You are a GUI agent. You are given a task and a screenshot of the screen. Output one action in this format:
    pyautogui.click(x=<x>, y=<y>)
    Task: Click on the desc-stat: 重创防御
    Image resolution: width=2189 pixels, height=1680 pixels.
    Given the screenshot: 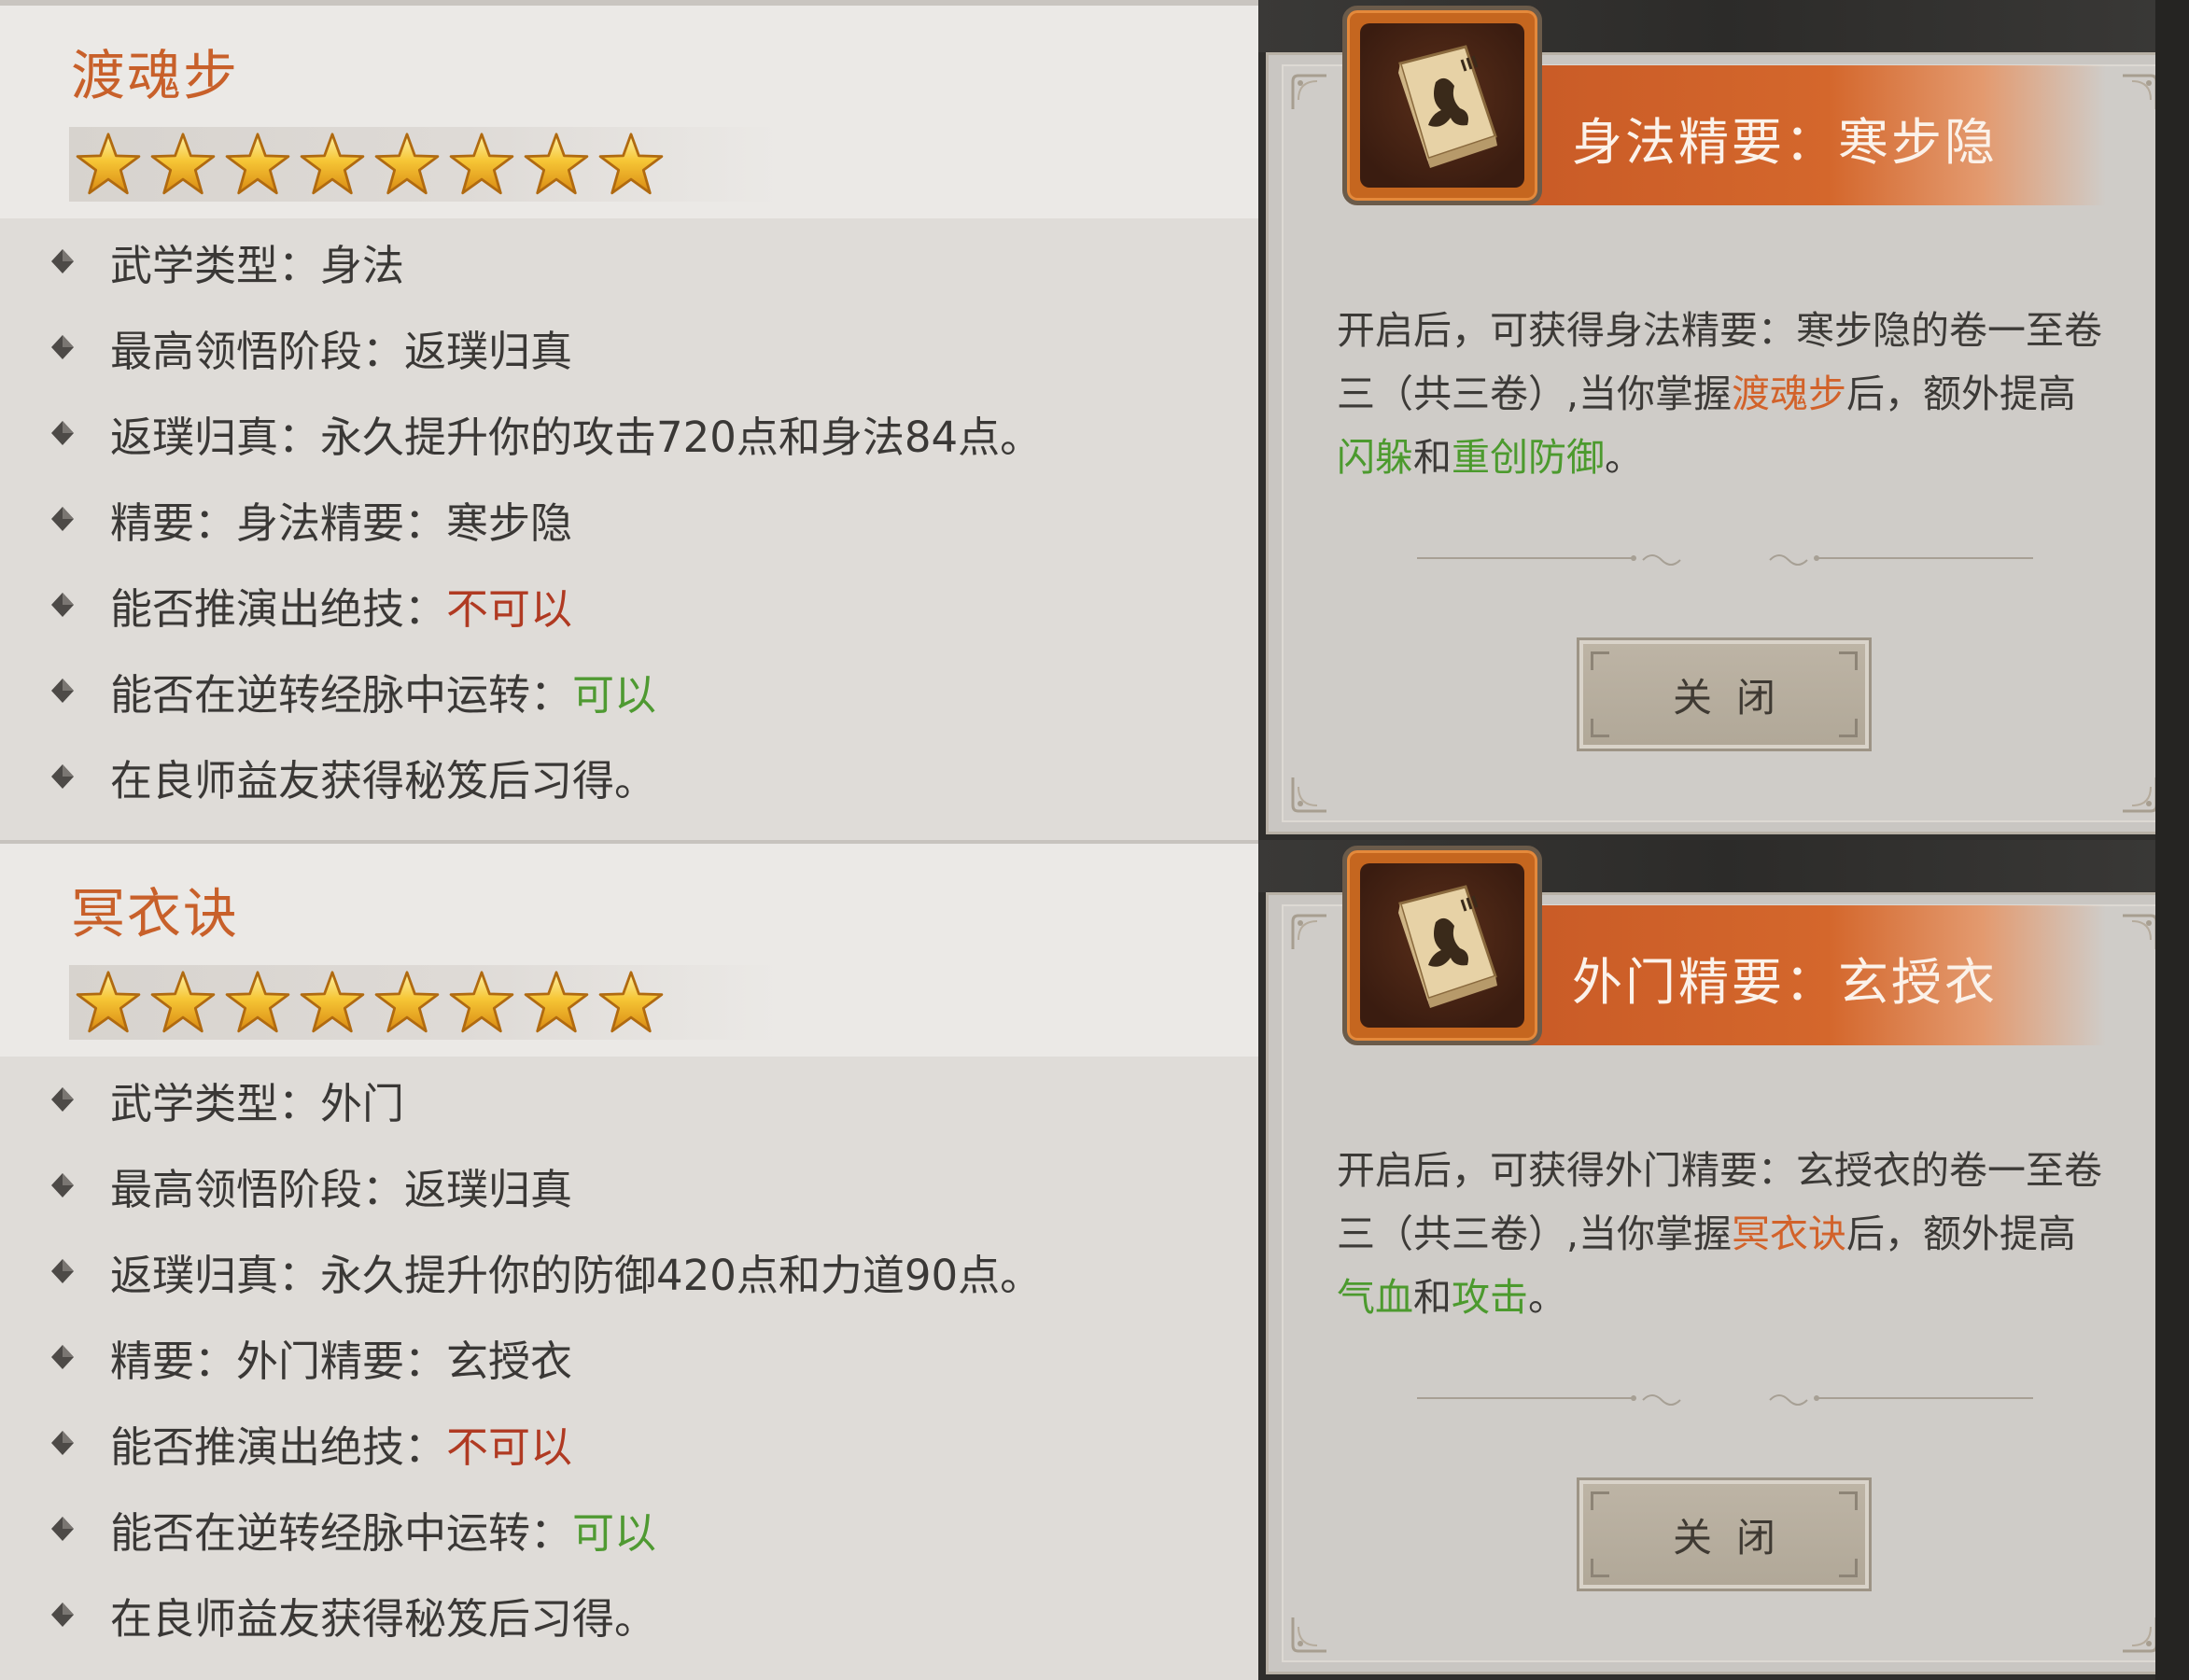 What is the action you would take?
    pyautogui.click(x=1529, y=457)
    